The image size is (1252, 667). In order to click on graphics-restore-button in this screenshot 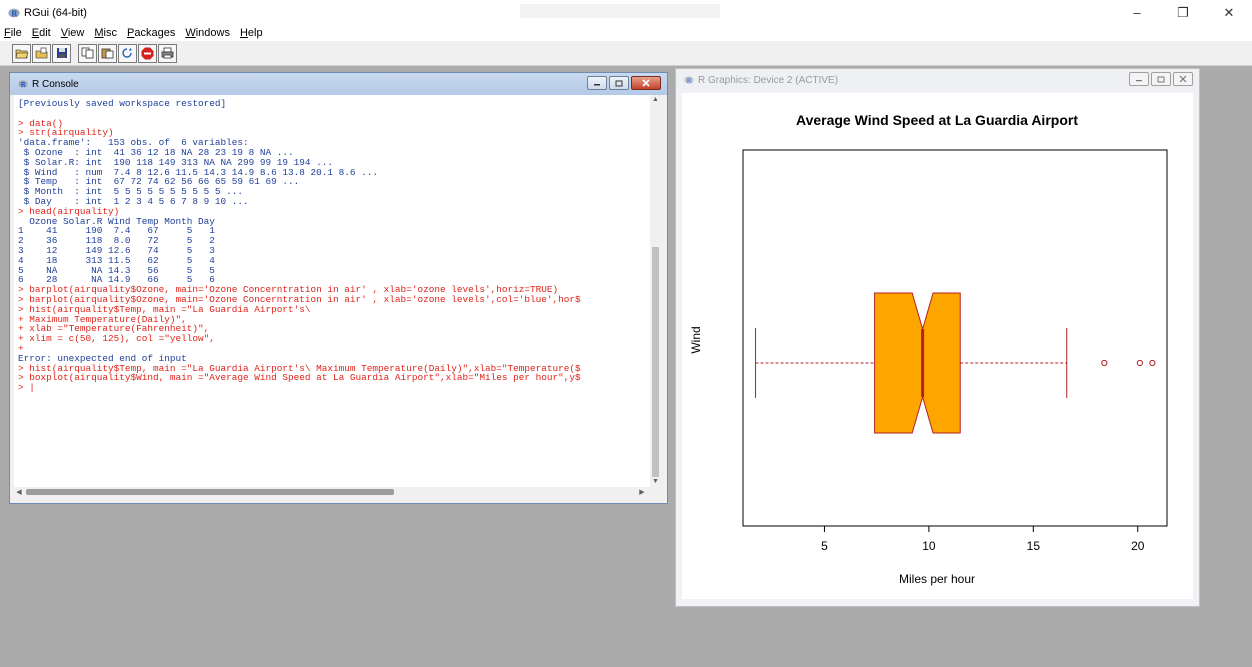, I will do `click(1161, 79)`.